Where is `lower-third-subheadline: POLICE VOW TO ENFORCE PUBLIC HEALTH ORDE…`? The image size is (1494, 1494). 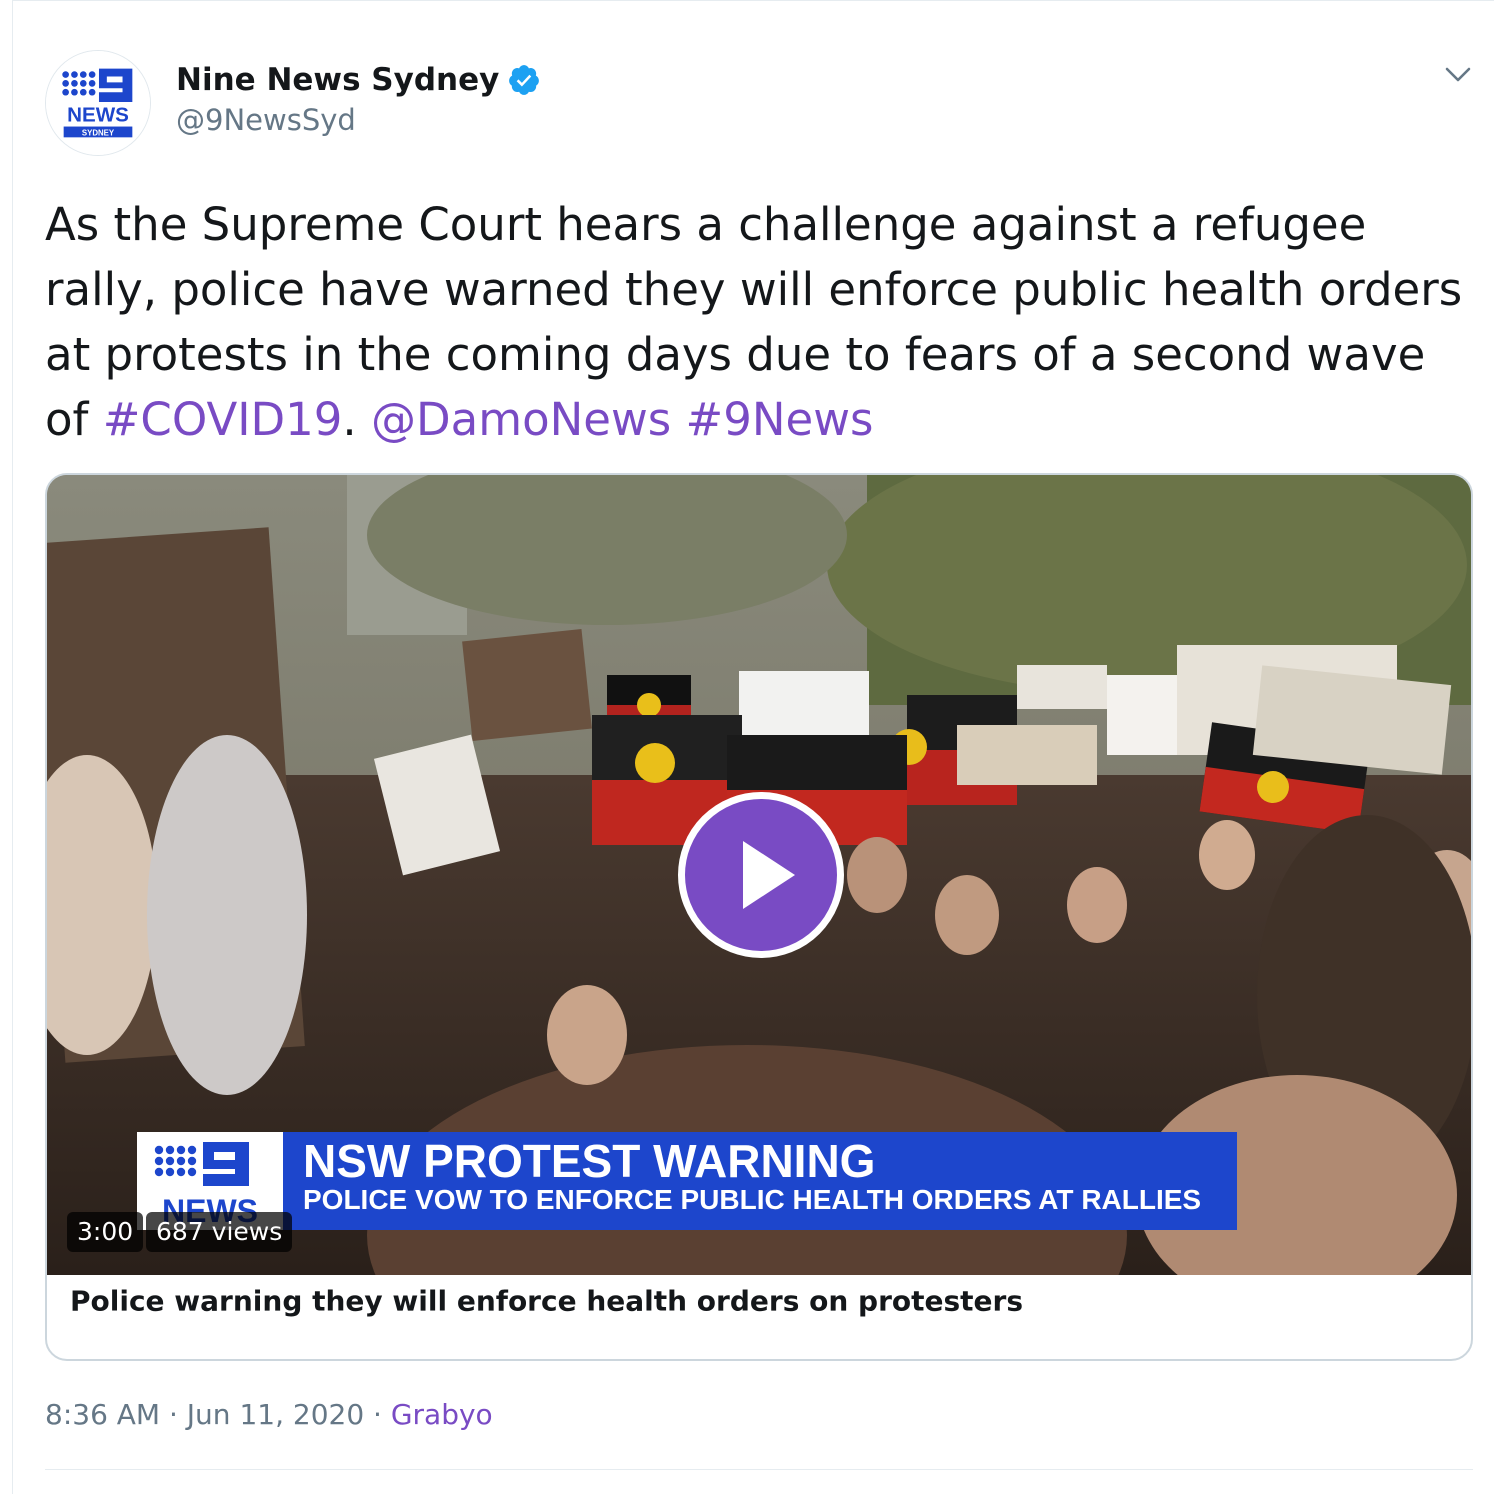 lower-third-subheadline: POLICE VOW TO ENFORCE PUBLIC HEALTH ORDE… is located at coordinates (752, 1199).